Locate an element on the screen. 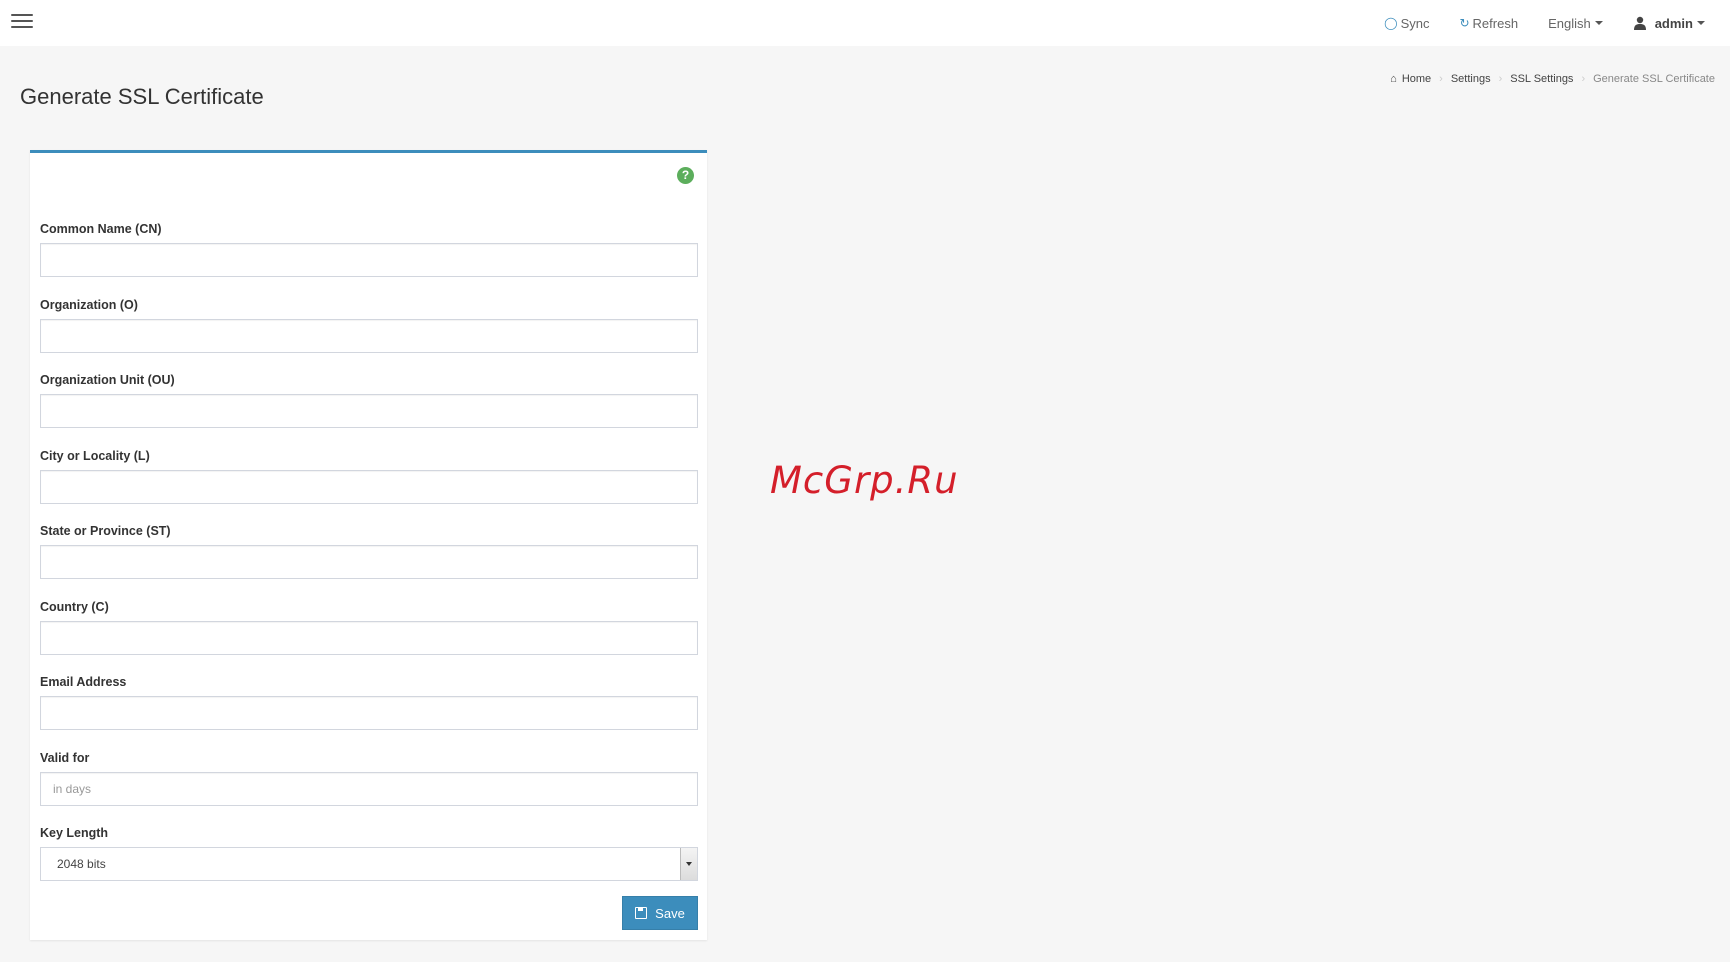 This screenshot has height=962, width=1730. dropdown-arrow-icon is located at coordinates (688, 864).